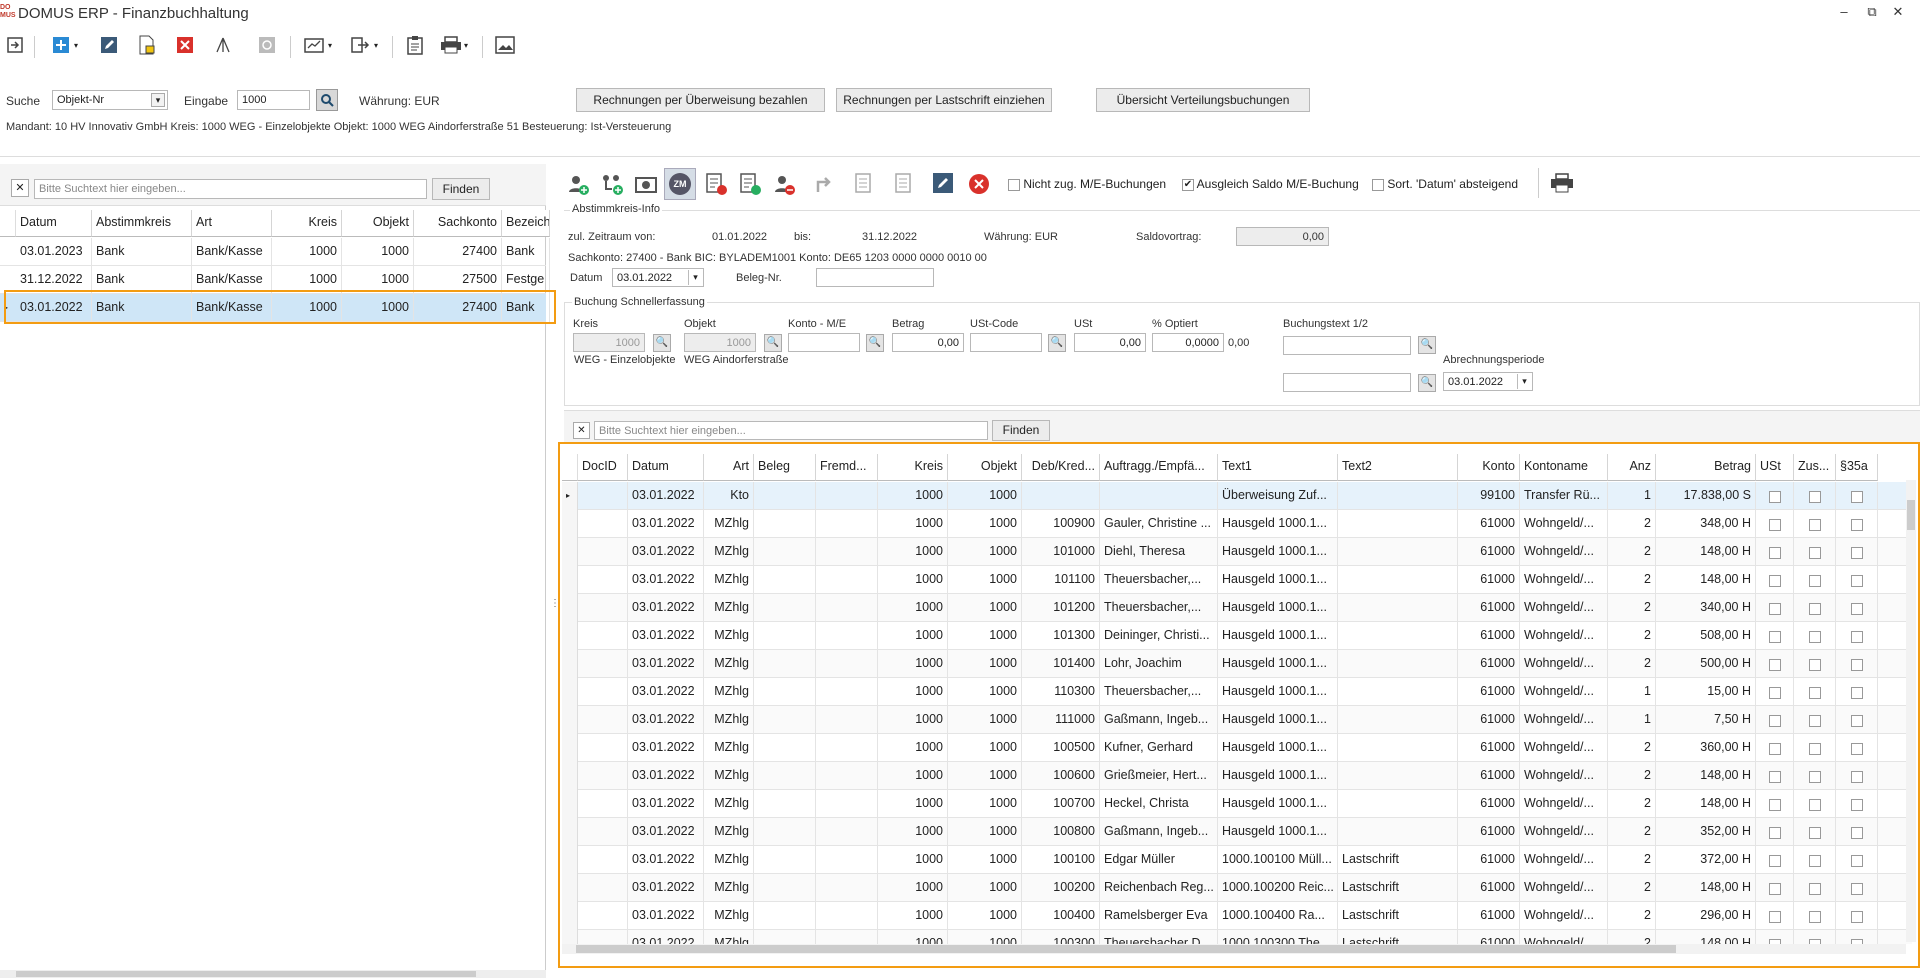 The image size is (1920, 978). Describe the element at coordinates (875, 343) in the screenshot. I see `konto-search-icon: 🔍` at that location.